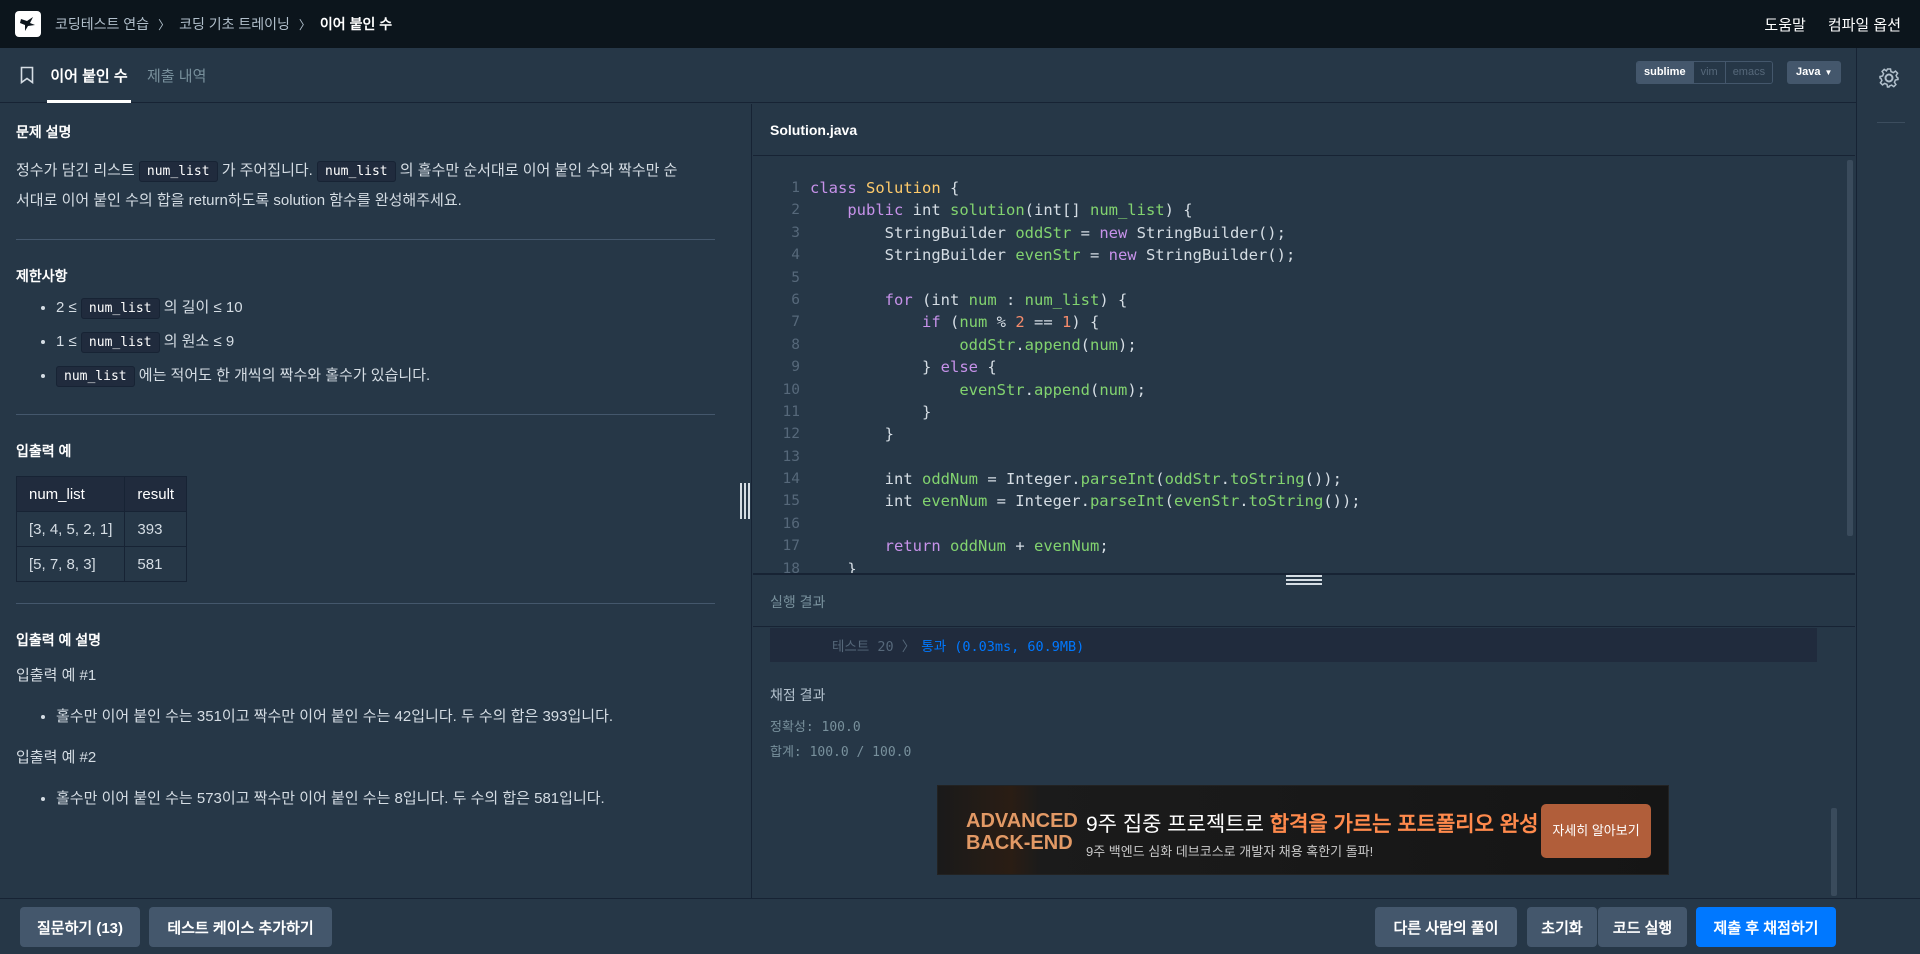 The width and height of the screenshot is (1920, 954). Describe the element at coordinates (791, 456) in the screenshot. I see `line-number: 13` at that location.